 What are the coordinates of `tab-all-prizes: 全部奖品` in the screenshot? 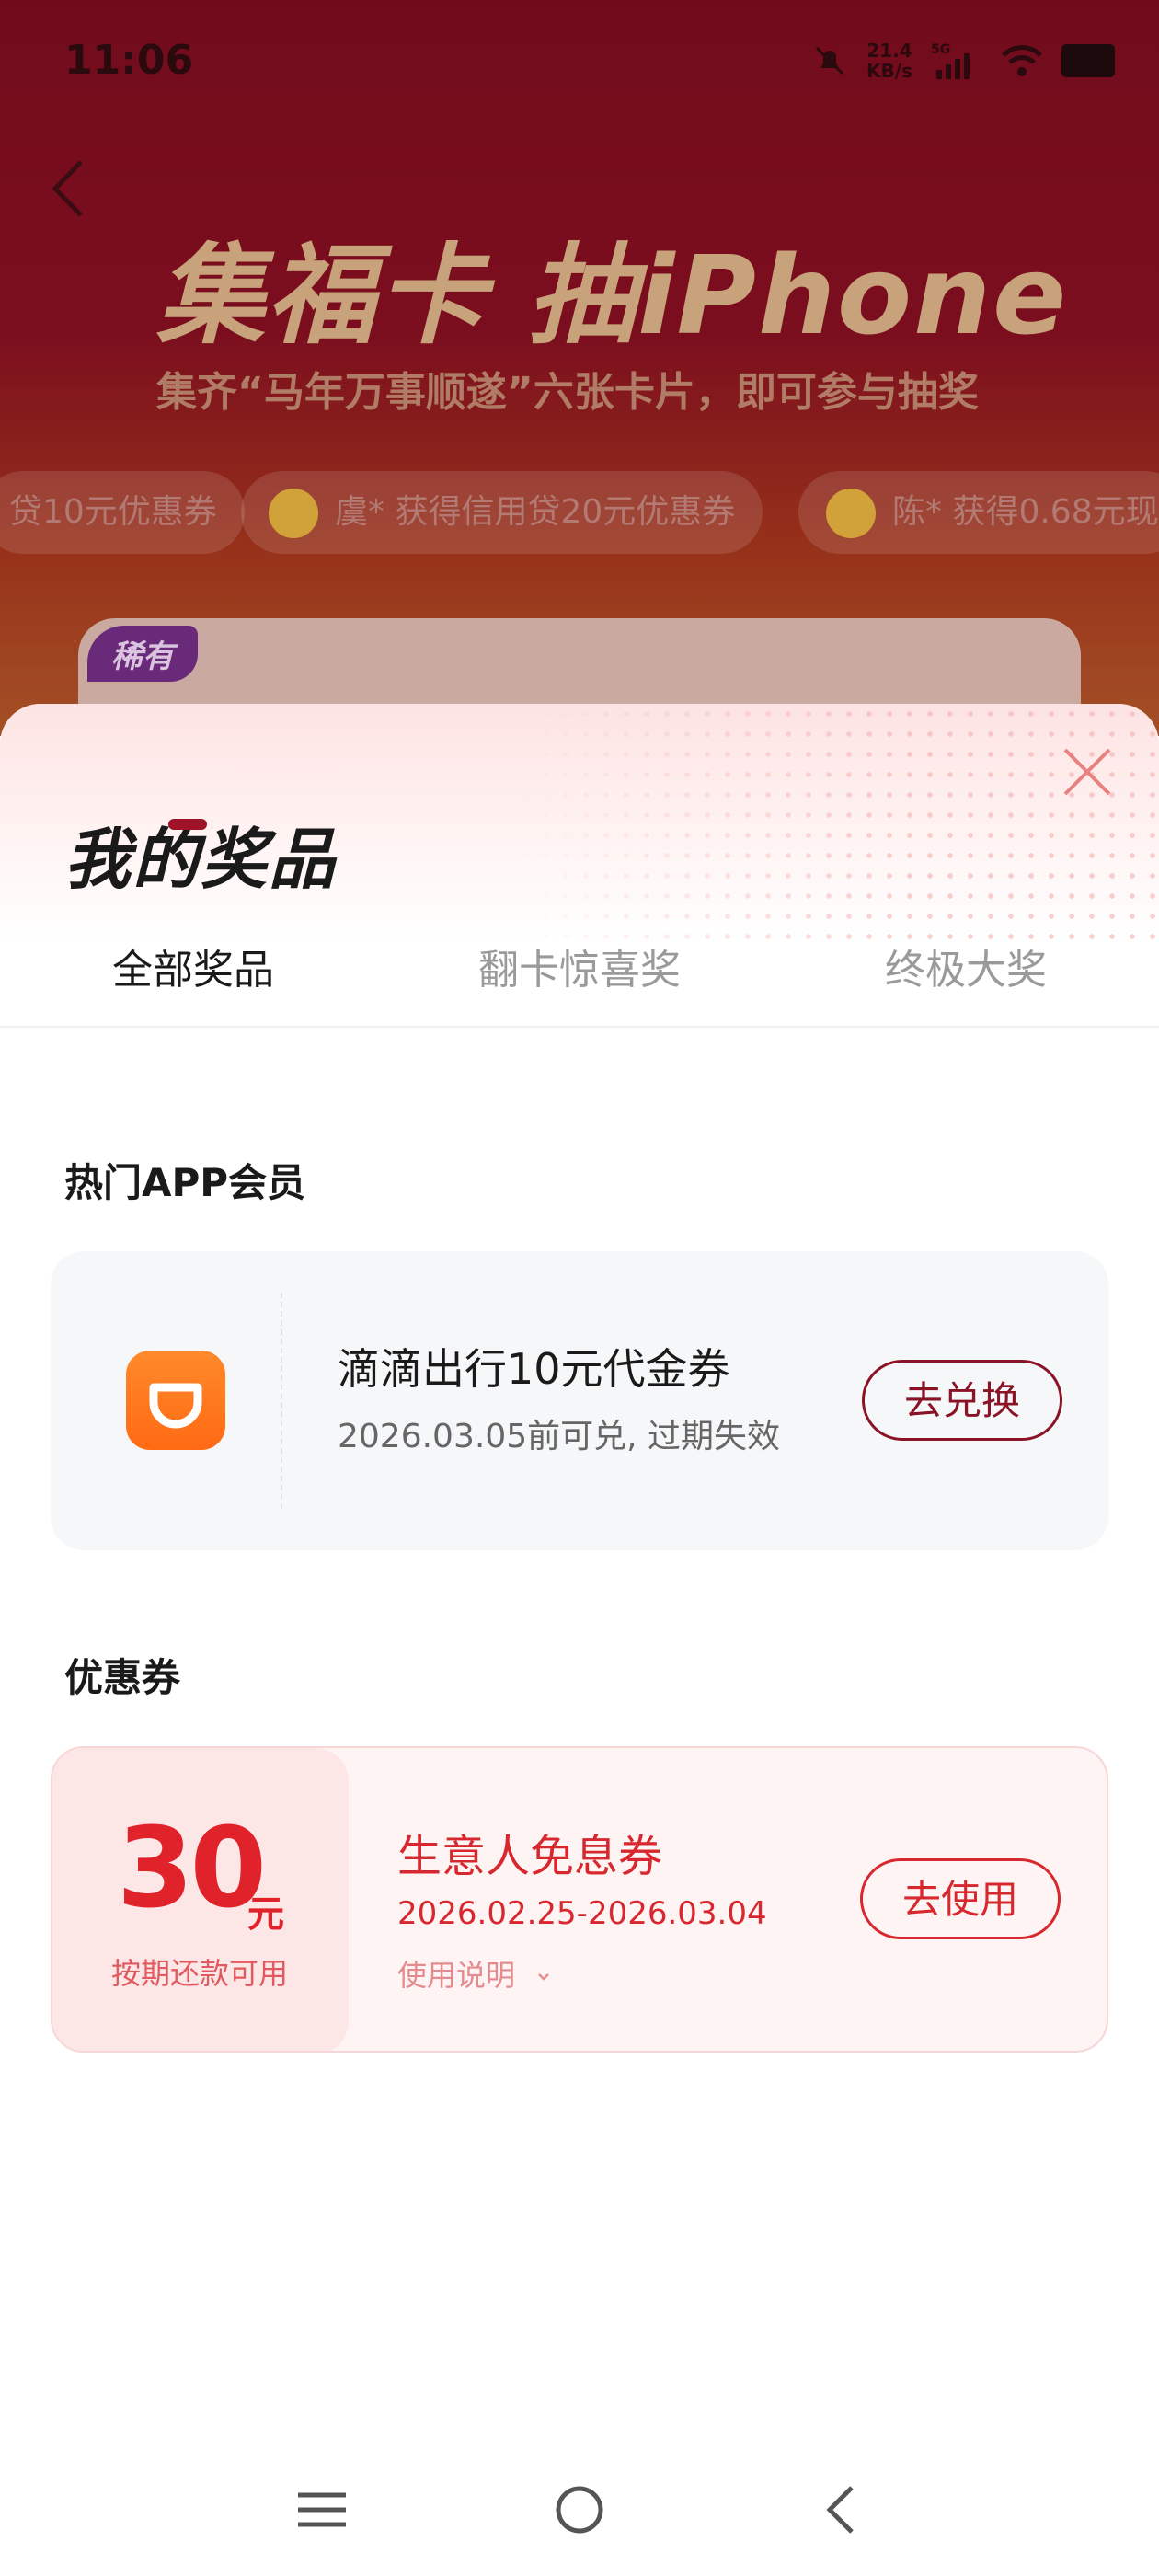 It's located at (193, 970).